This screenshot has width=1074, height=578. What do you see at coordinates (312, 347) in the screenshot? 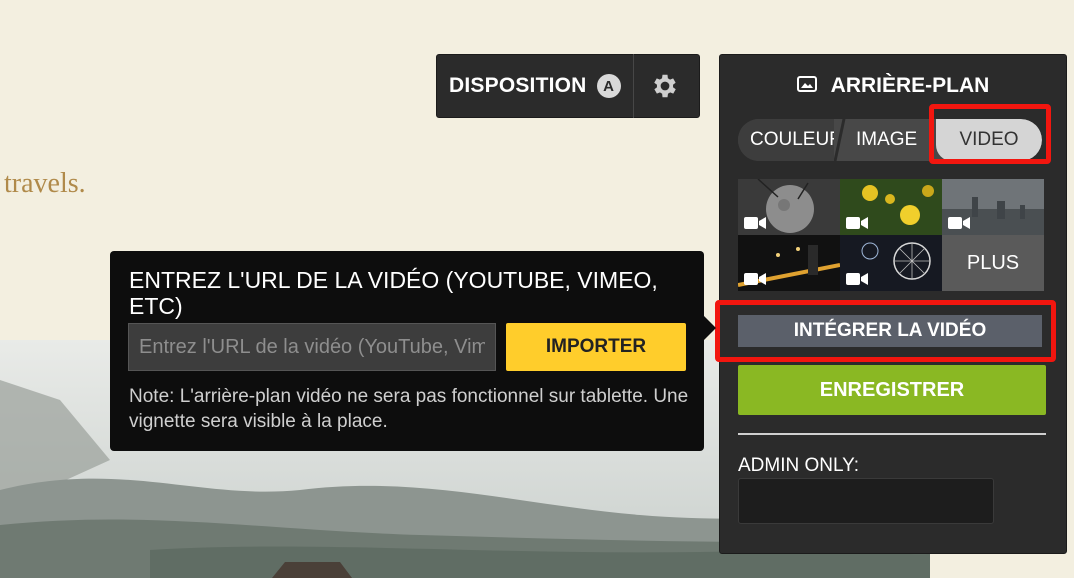
I see `video-url-input` at bounding box center [312, 347].